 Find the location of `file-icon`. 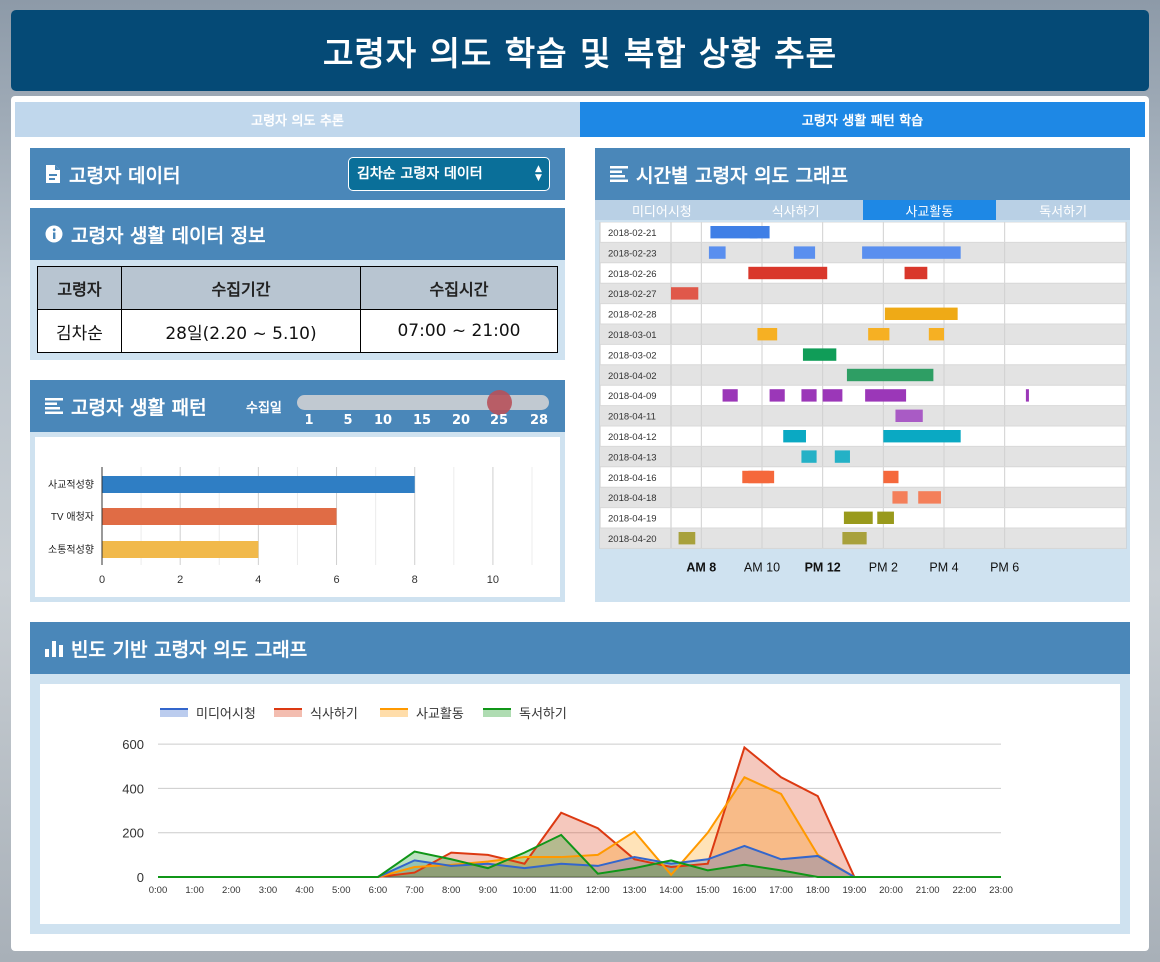

file-icon is located at coordinates (53, 174).